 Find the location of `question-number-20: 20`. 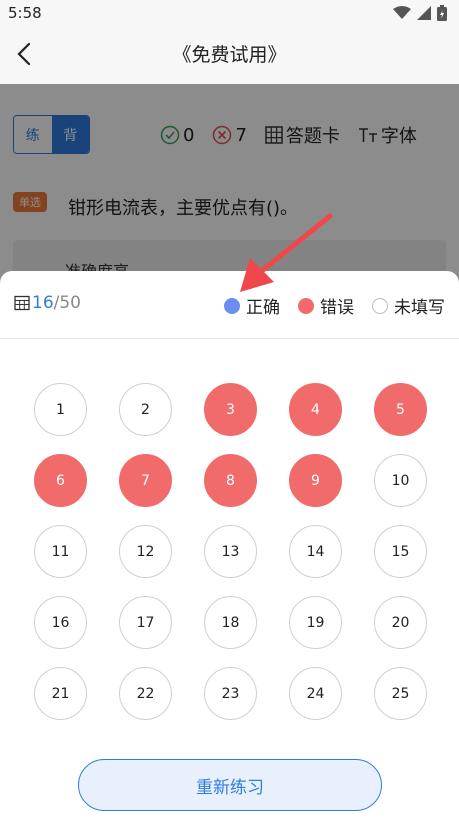

question-number-20: 20 is located at coordinates (400, 622).